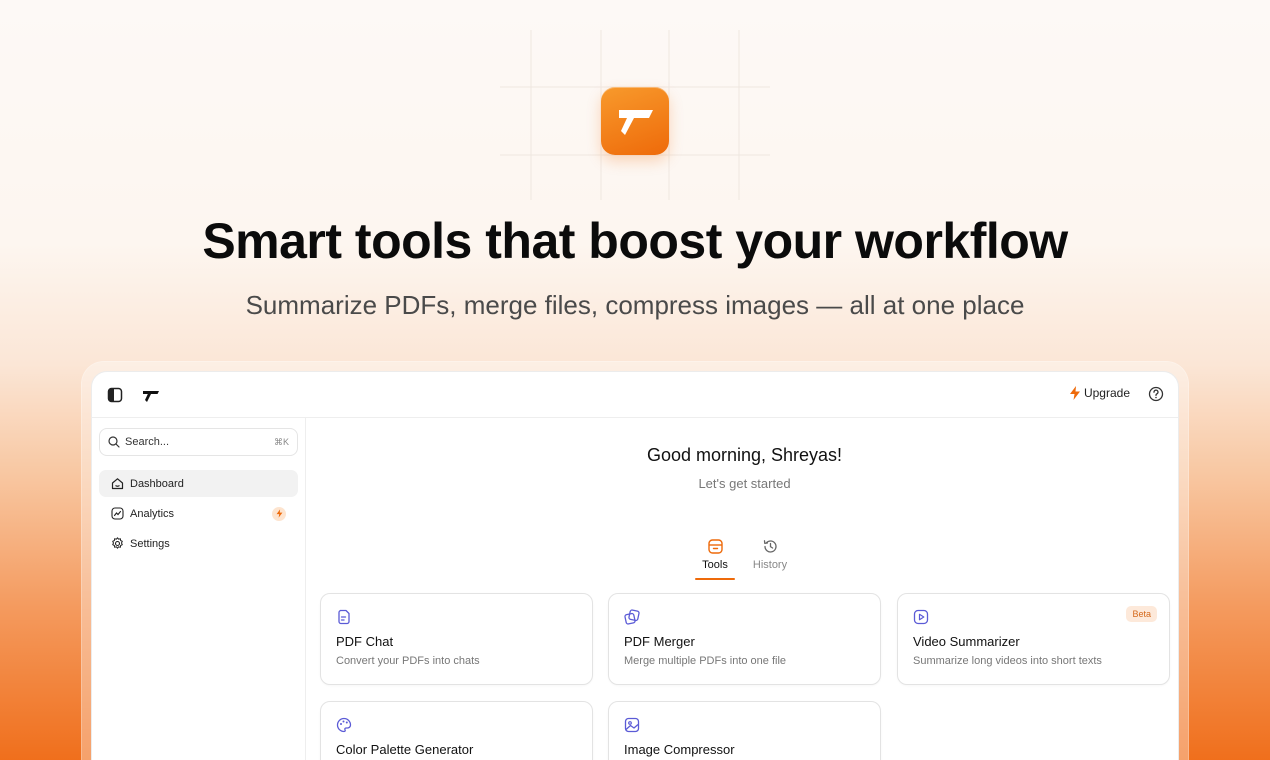  Describe the element at coordinates (281, 441) in the screenshot. I see `search-shortcut: ⌘K` at that location.